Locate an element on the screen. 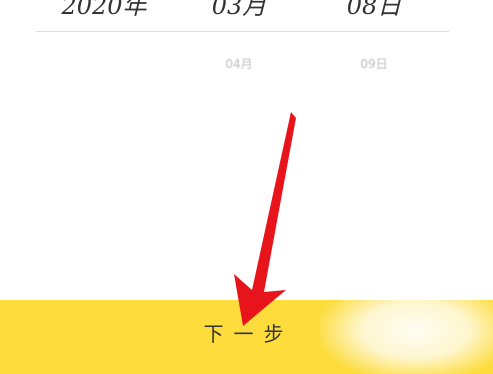  picker-month-option: 04月 is located at coordinates (239, 64).